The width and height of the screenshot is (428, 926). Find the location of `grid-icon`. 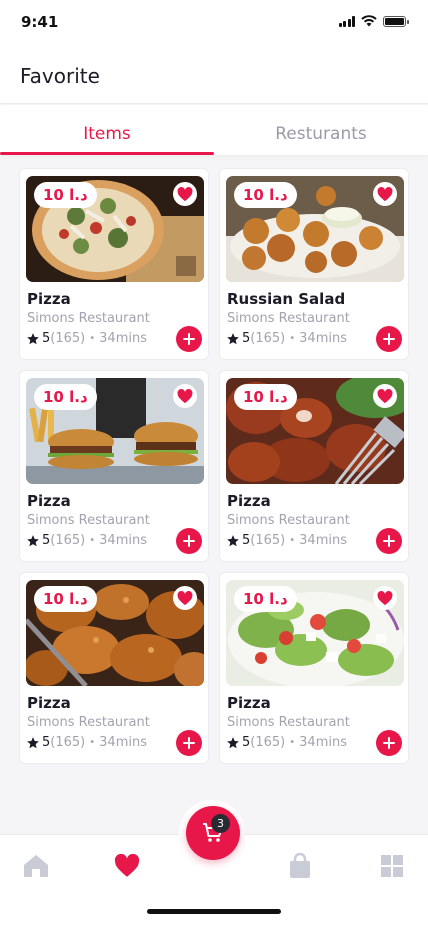

grid-icon is located at coordinates (392, 866).